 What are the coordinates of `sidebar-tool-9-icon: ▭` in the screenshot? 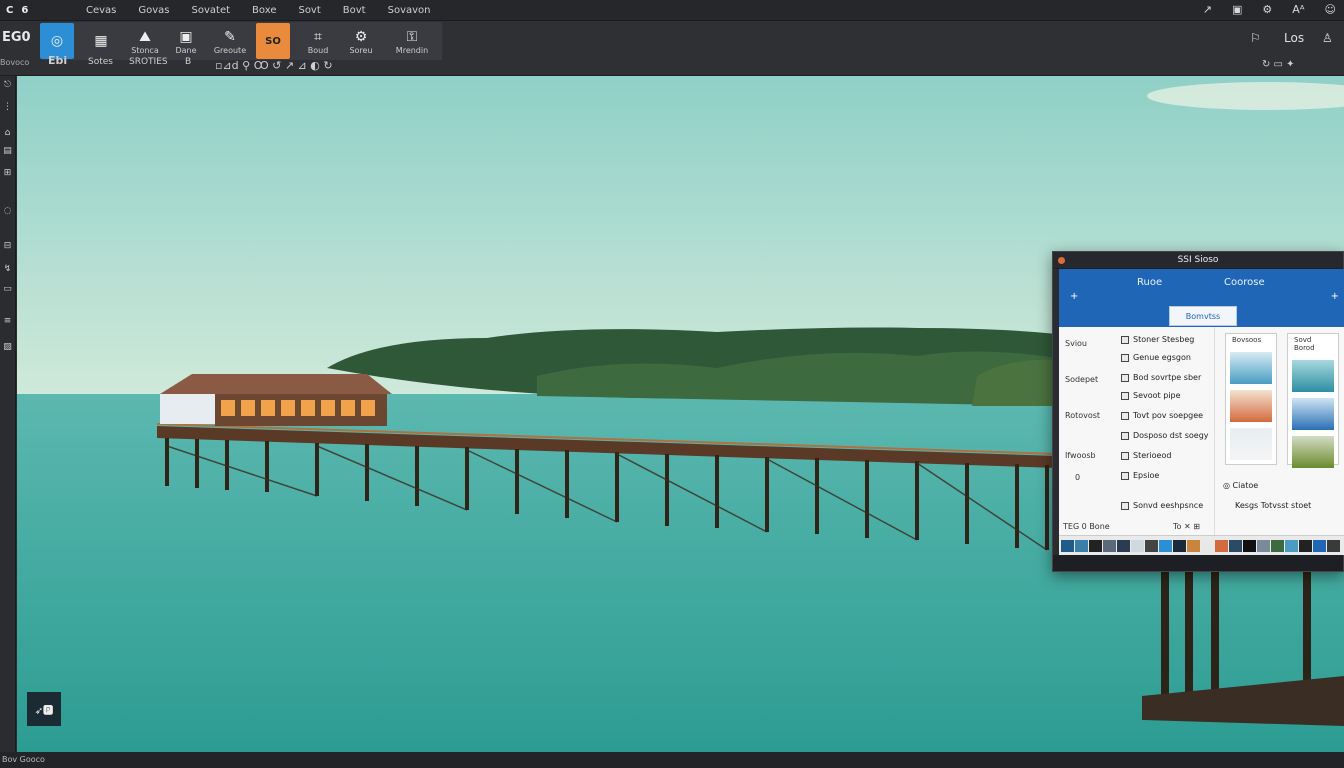 It's located at (7, 290).